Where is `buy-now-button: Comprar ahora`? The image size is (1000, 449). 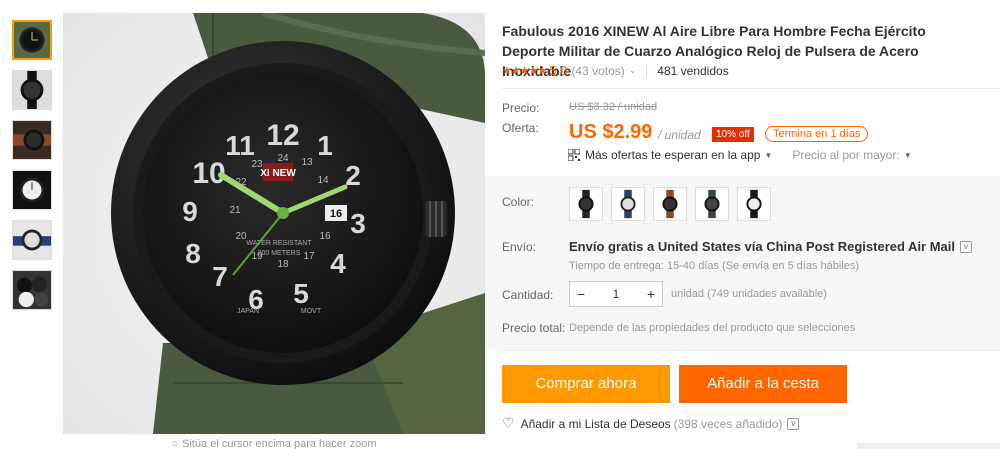 buy-now-button: Comprar ahora is located at coordinates (586, 384).